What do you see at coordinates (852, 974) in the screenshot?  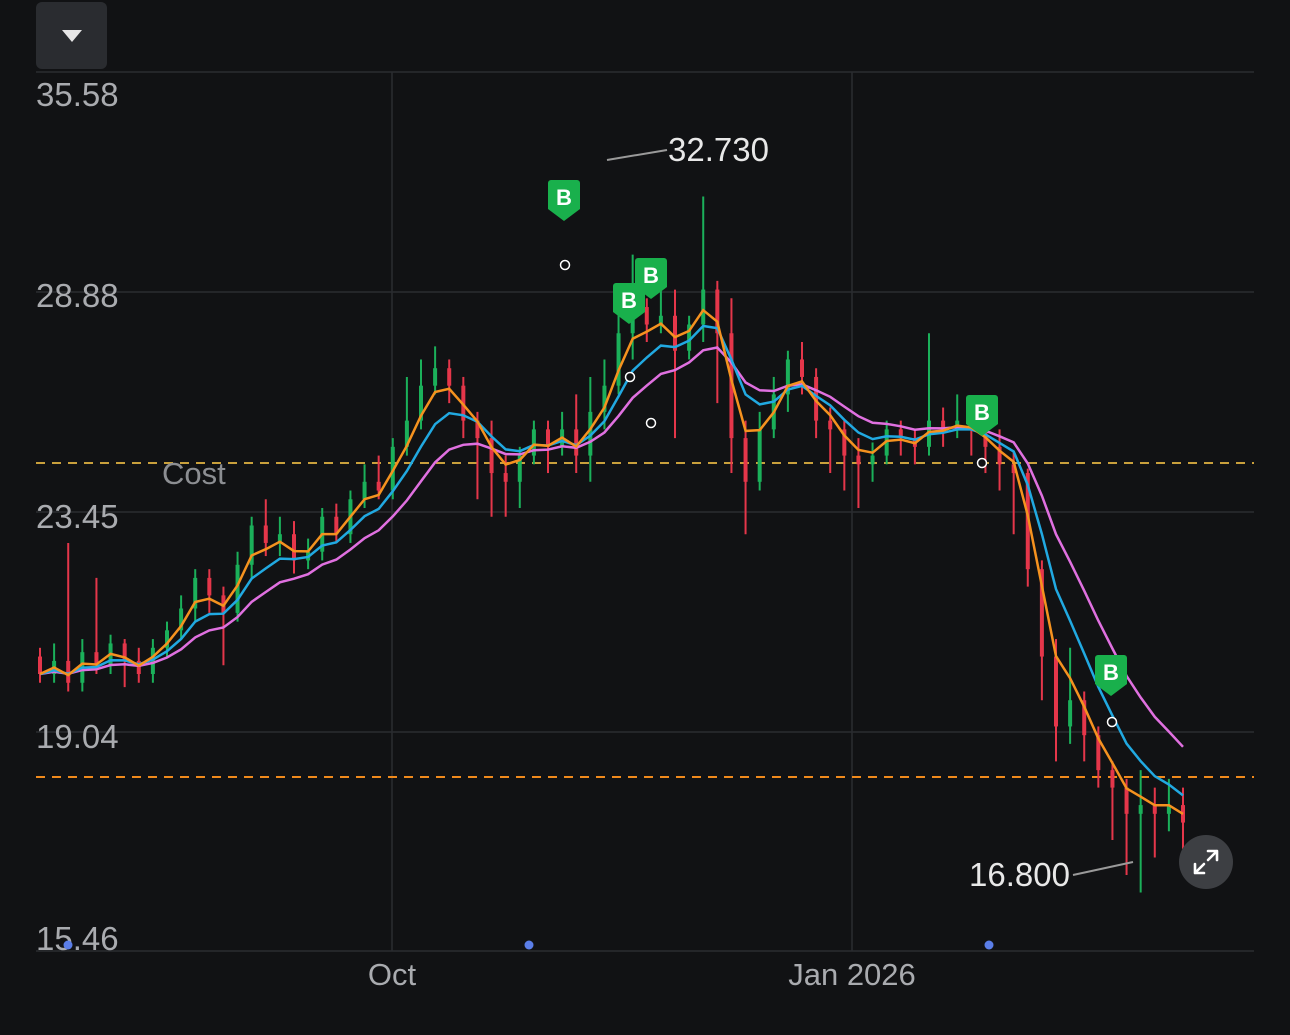 I see `x-tick-label: Jan 2026` at bounding box center [852, 974].